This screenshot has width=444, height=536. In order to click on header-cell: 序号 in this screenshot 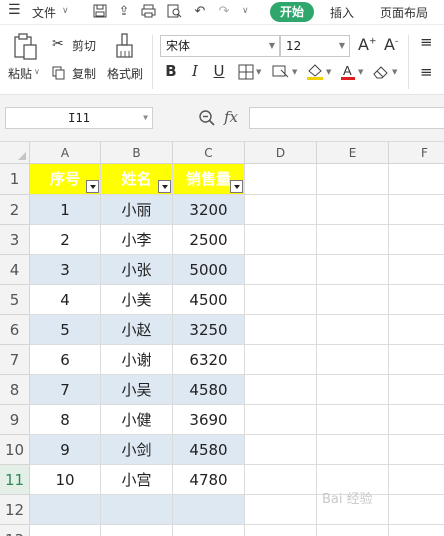, I will do `click(65, 179)`.